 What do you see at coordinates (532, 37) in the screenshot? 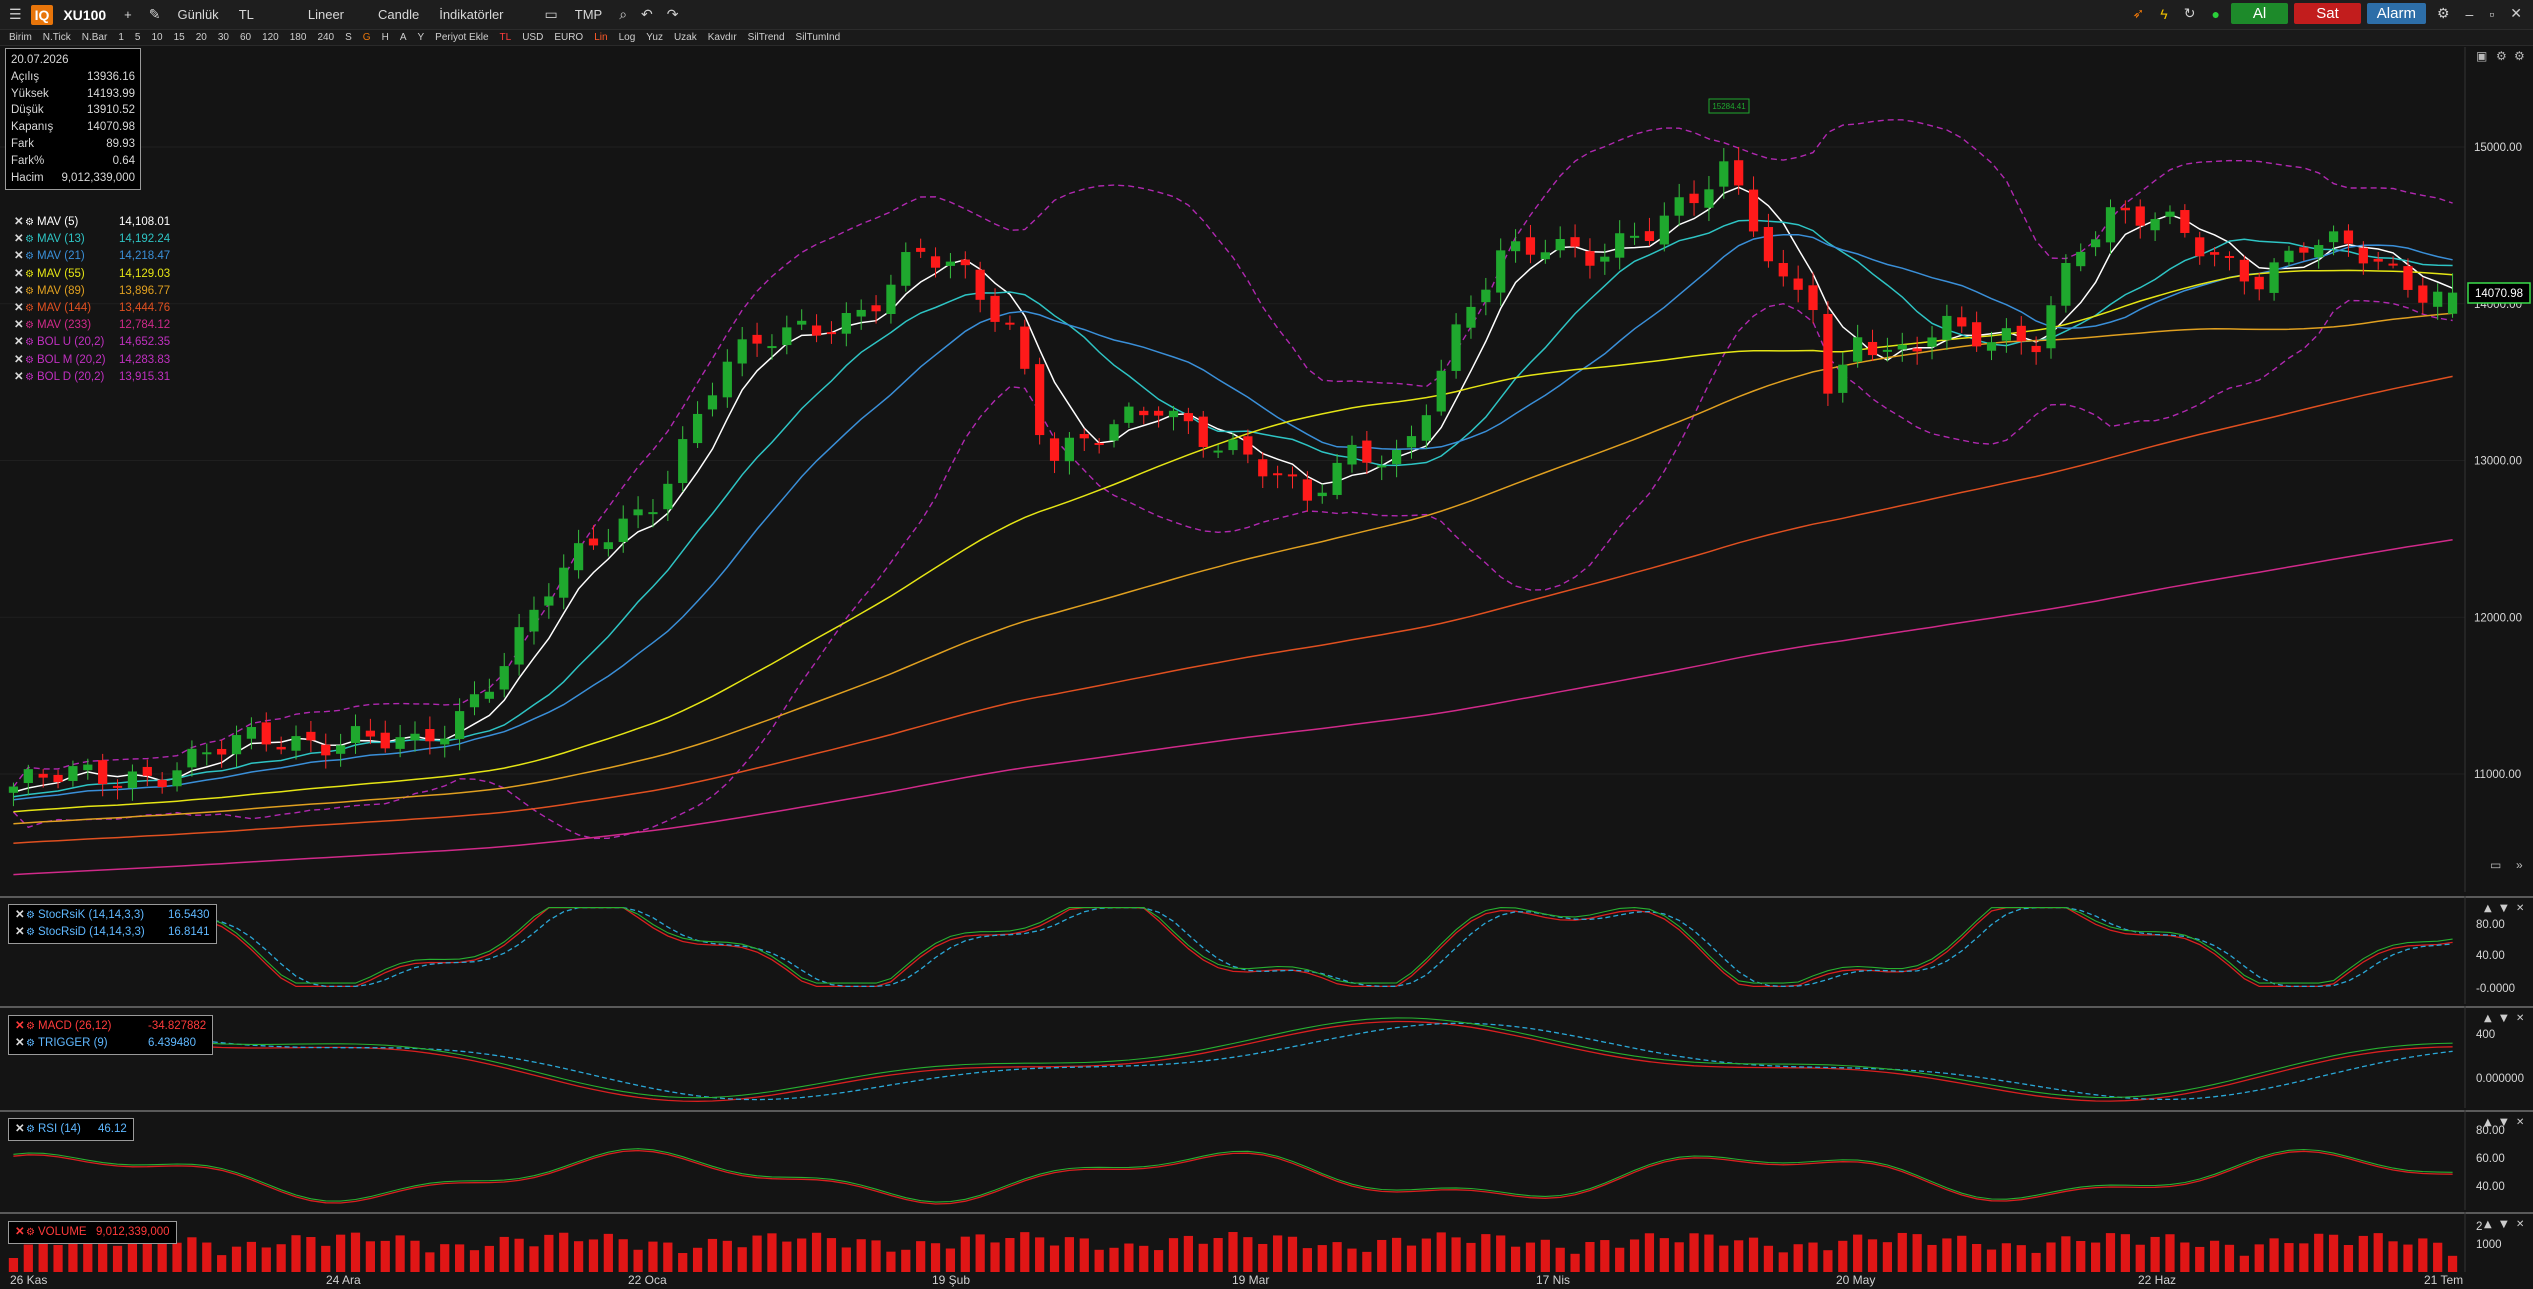
I see `toolbar2-item: USD` at bounding box center [532, 37].